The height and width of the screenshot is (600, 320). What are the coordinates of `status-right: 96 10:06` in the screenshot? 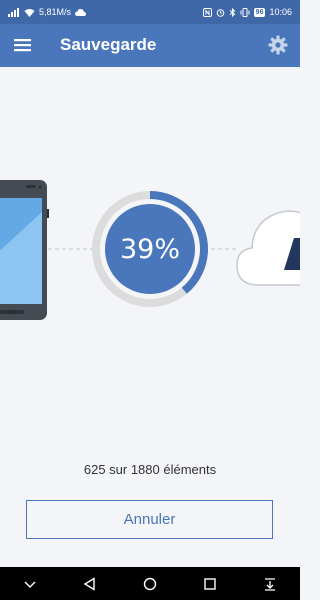 It's located at (247, 12).